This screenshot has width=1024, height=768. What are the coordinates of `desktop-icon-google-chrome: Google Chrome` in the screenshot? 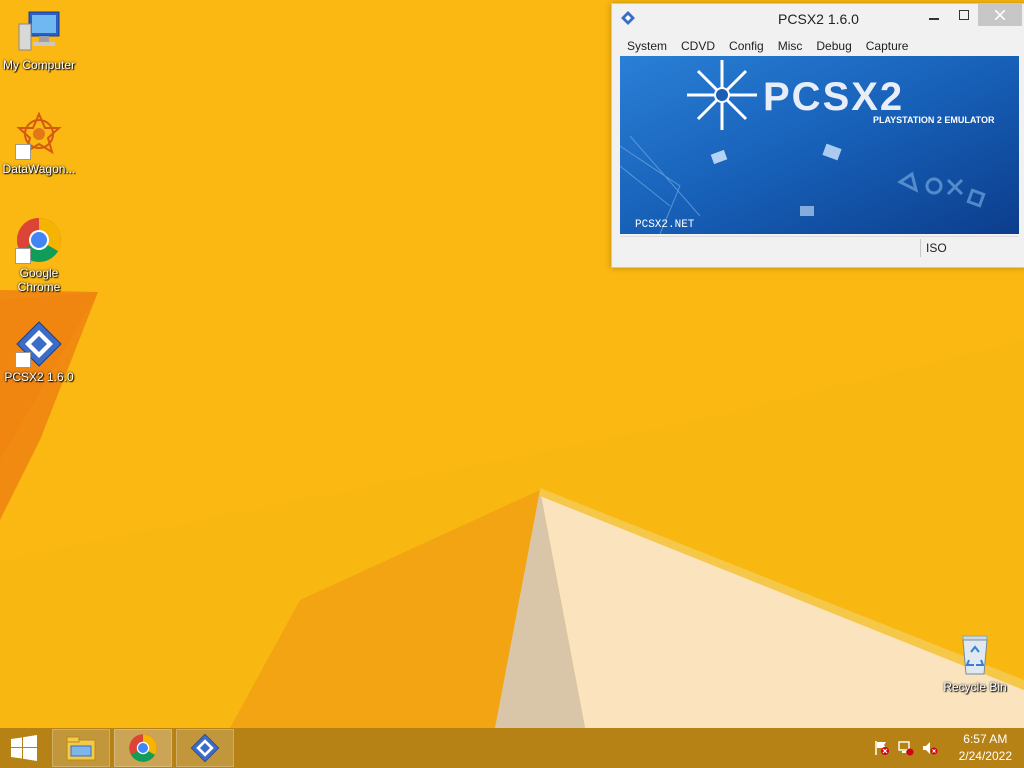 It's located at (39, 255).